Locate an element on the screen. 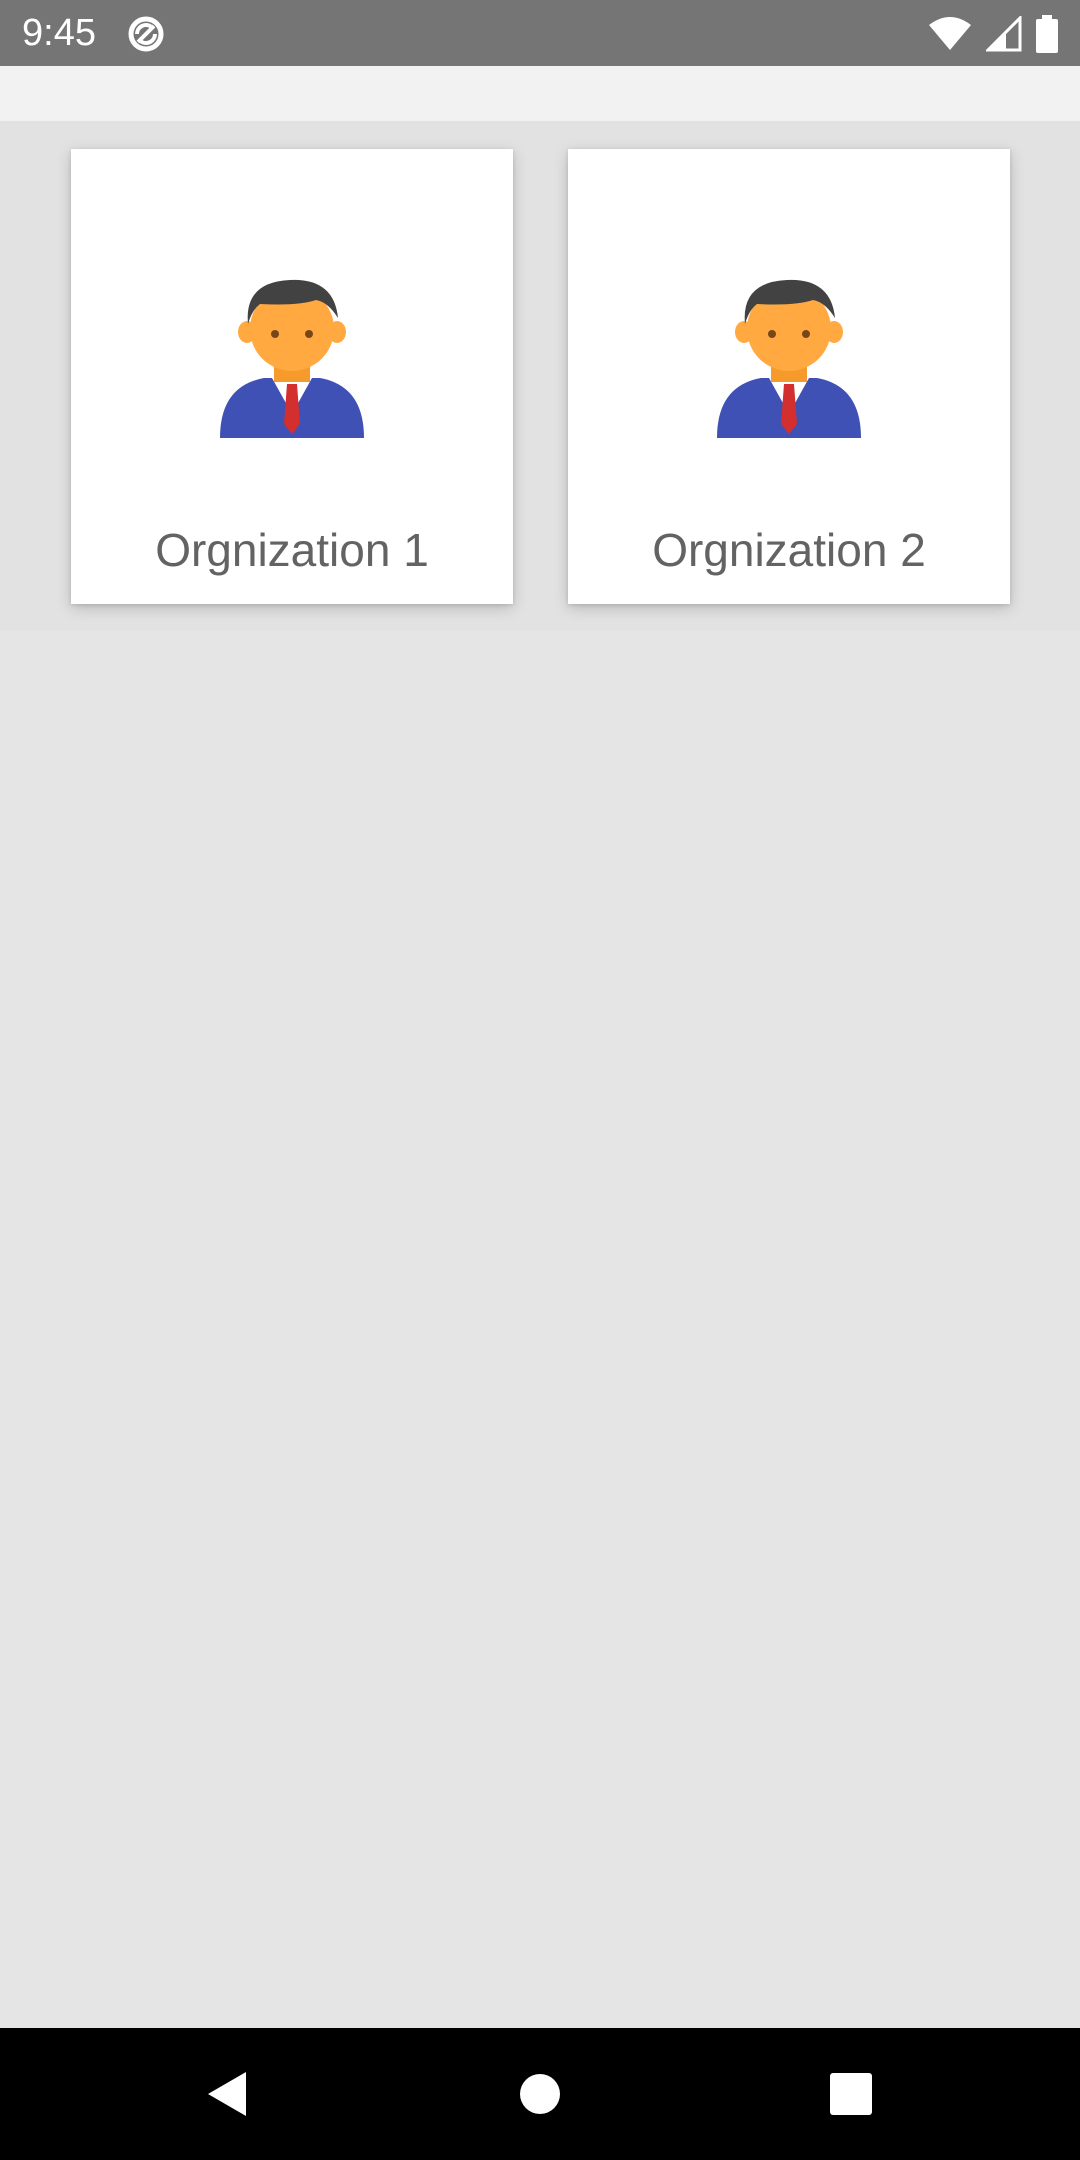 The width and height of the screenshot is (1080, 2160). recents-icon is located at coordinates (851, 2094).